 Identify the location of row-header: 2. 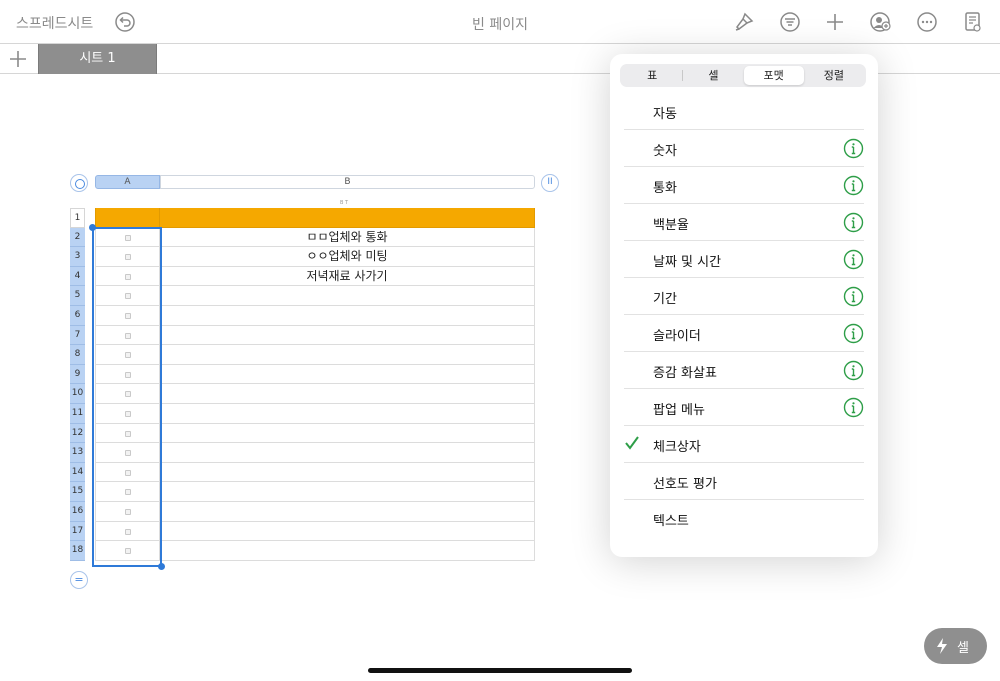
(77, 237).